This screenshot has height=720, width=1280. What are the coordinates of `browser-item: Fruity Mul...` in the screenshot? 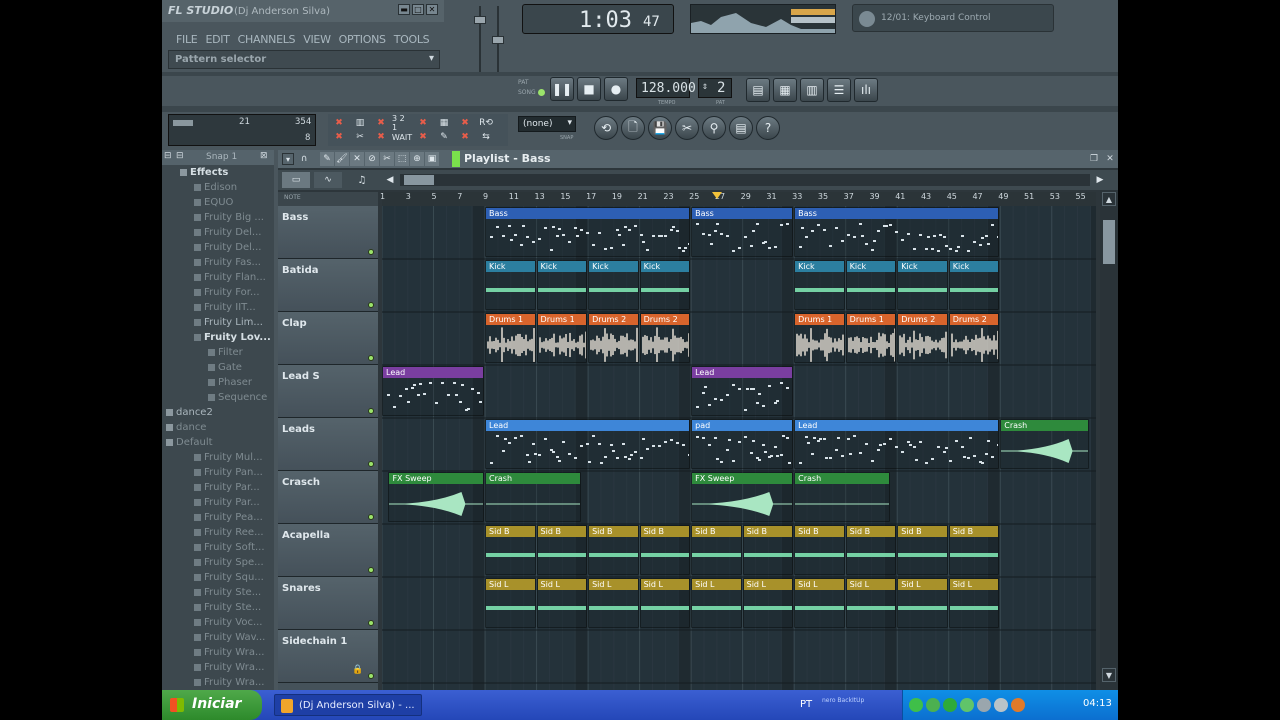 It's located at (218, 457).